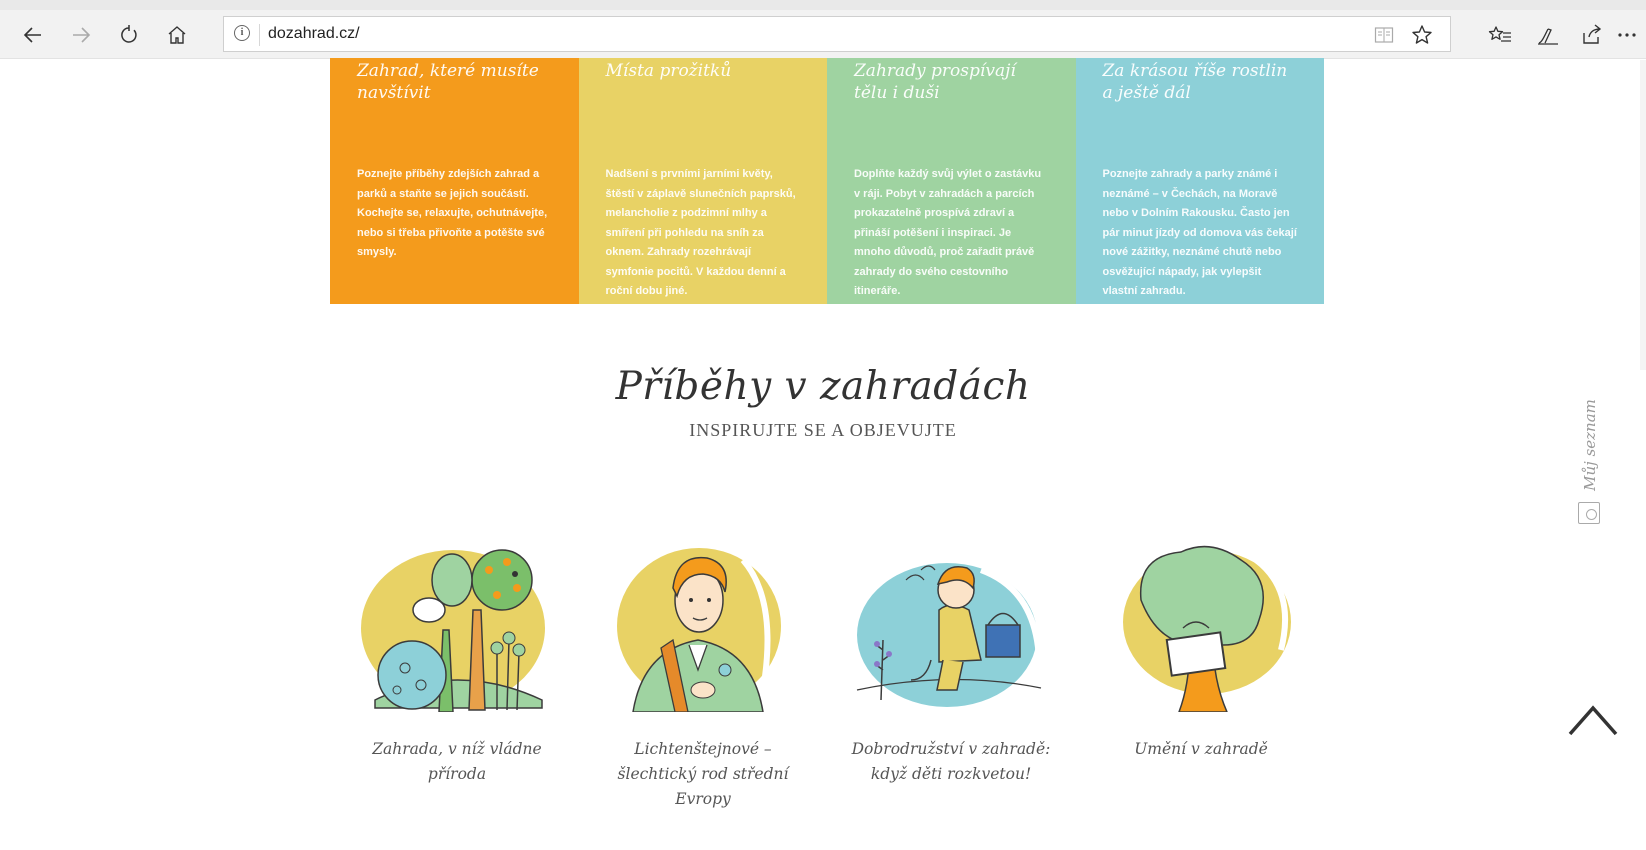  What do you see at coordinates (949, 635) in the screenshot?
I see `child-gardening-illustration` at bounding box center [949, 635].